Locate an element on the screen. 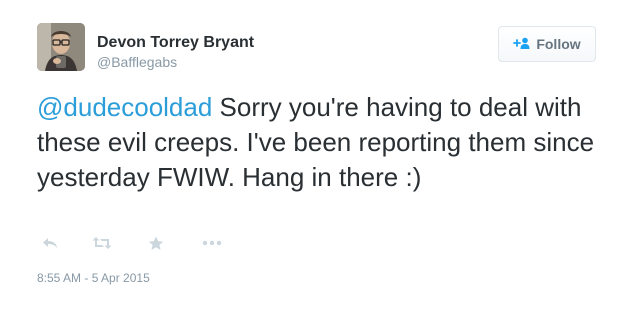  add-user-icon is located at coordinates (522, 44).